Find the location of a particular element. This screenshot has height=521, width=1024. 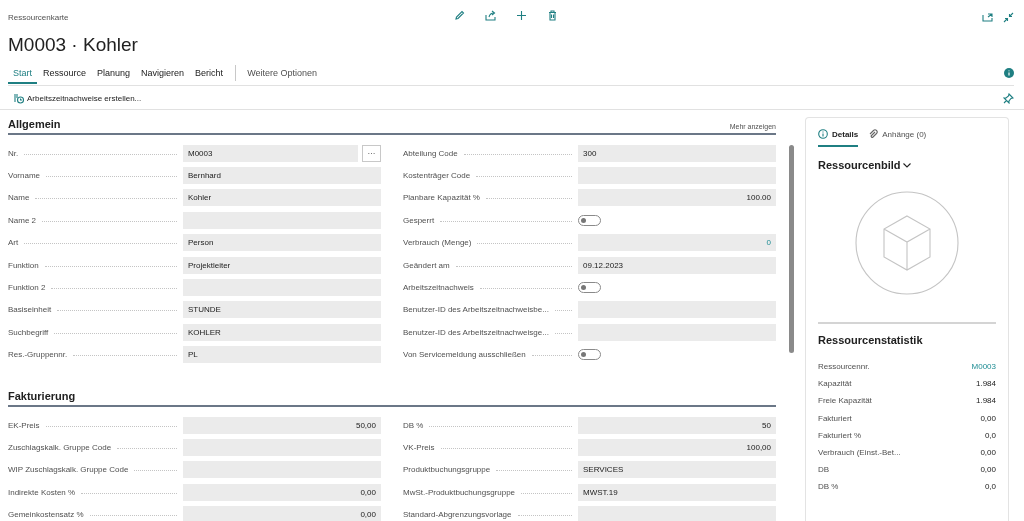

input-field: STUNDE is located at coordinates (282, 310).